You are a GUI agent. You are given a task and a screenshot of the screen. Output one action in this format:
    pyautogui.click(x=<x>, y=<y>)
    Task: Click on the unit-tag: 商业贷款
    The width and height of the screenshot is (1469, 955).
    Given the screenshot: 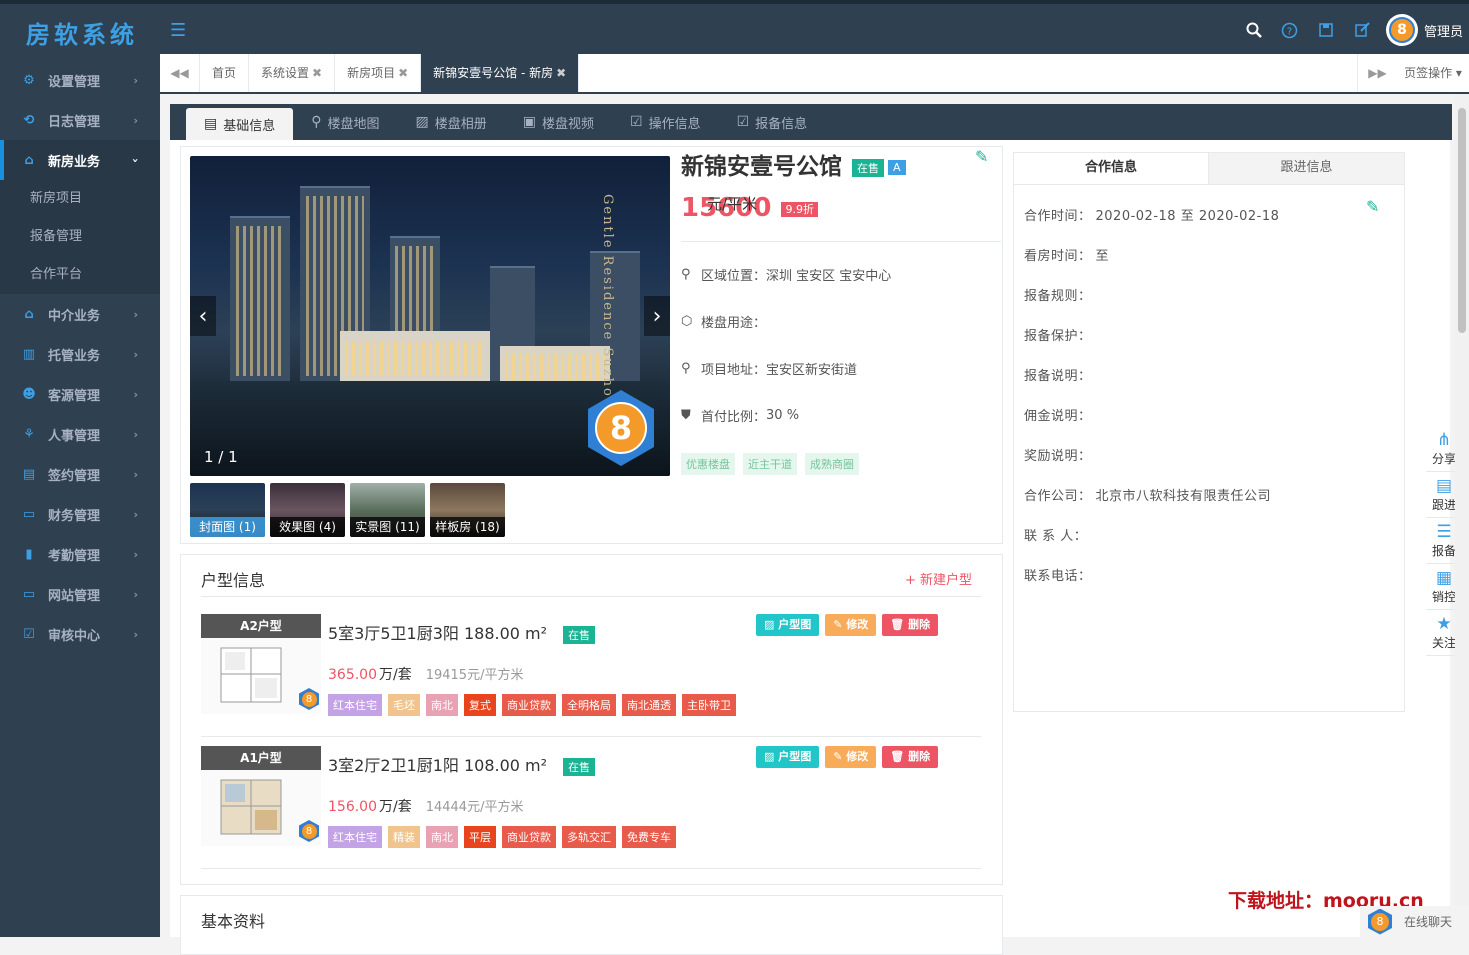 What is the action you would take?
    pyautogui.click(x=529, y=705)
    